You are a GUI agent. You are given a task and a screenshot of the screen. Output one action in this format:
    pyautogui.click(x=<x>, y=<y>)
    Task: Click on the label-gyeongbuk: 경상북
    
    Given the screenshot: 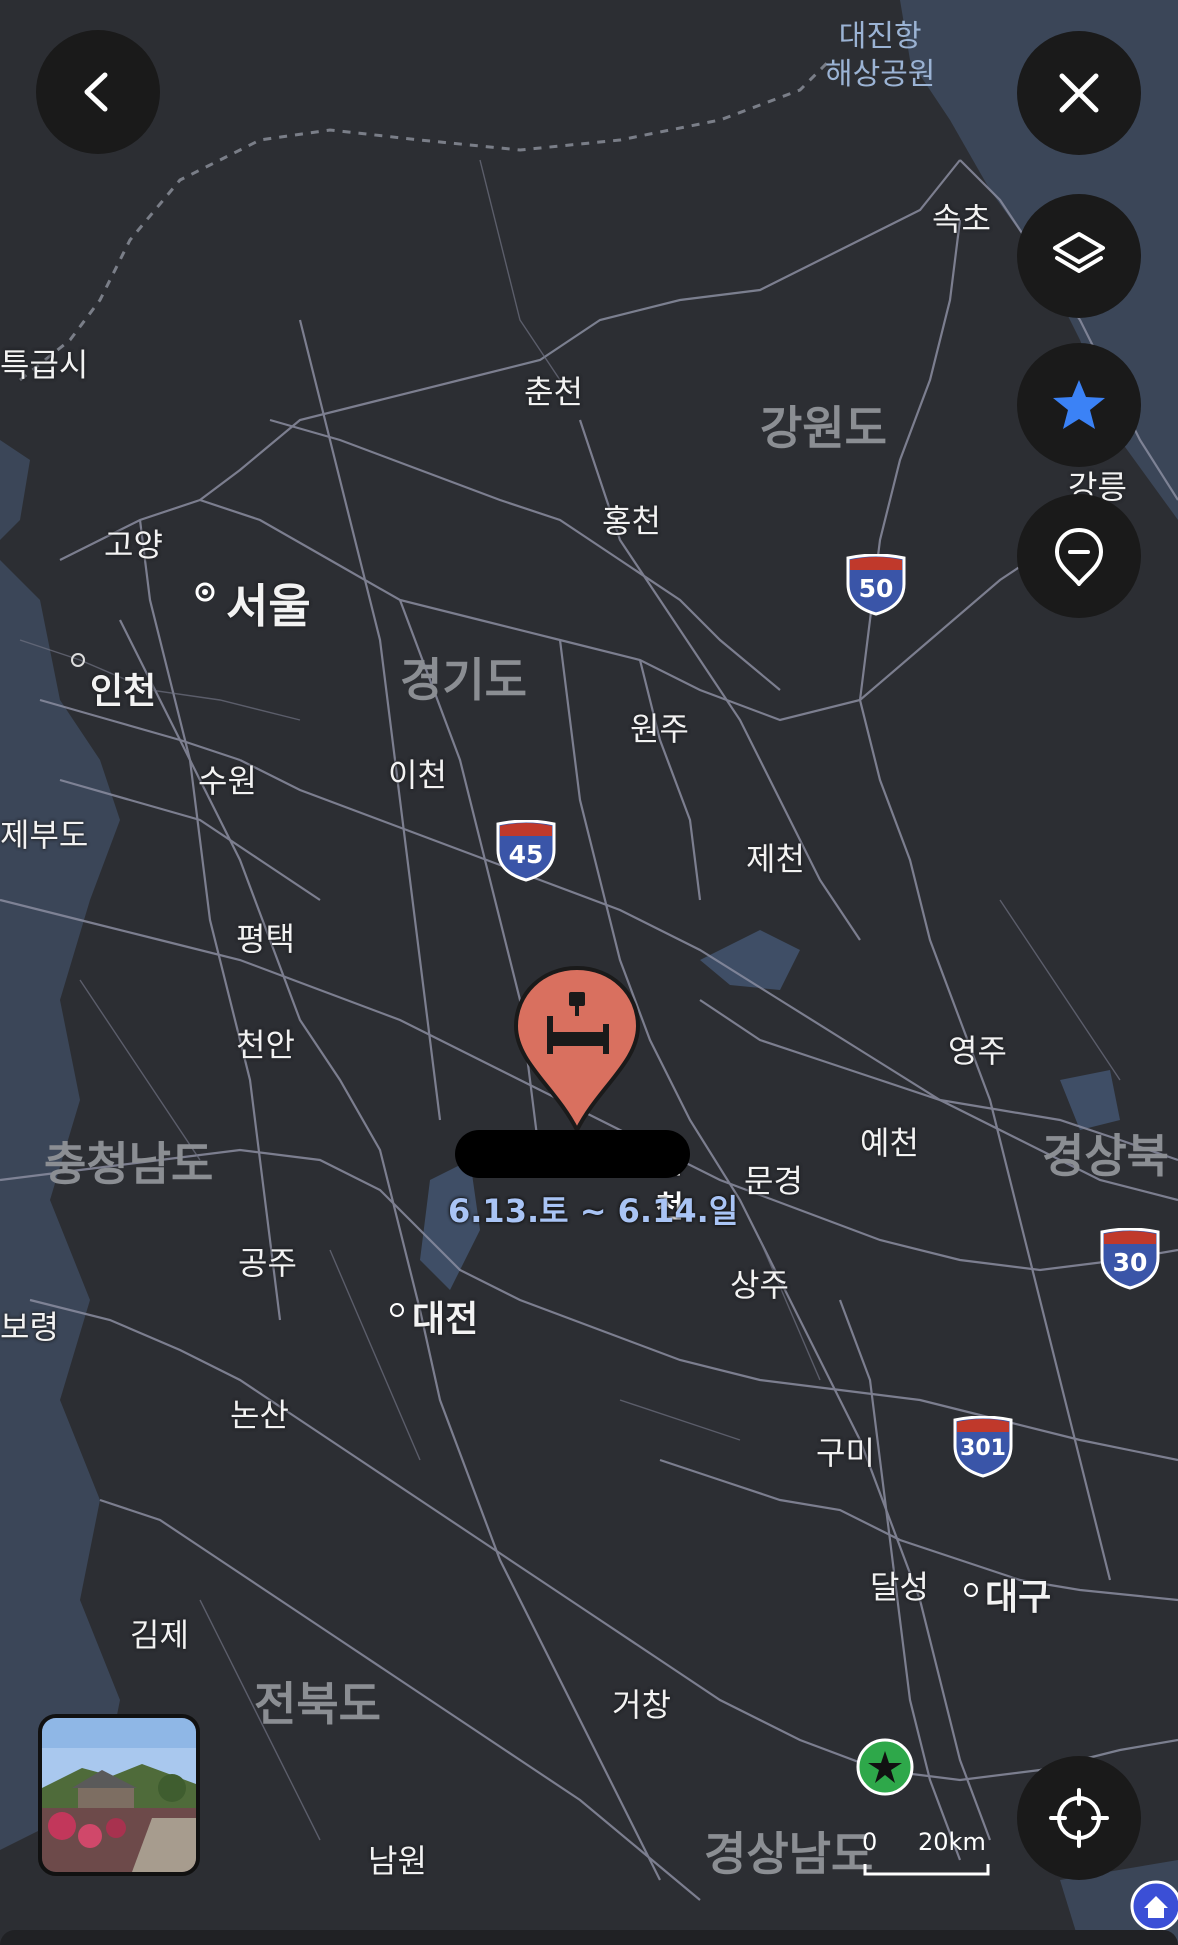 What is the action you would take?
    pyautogui.click(x=1105, y=1156)
    